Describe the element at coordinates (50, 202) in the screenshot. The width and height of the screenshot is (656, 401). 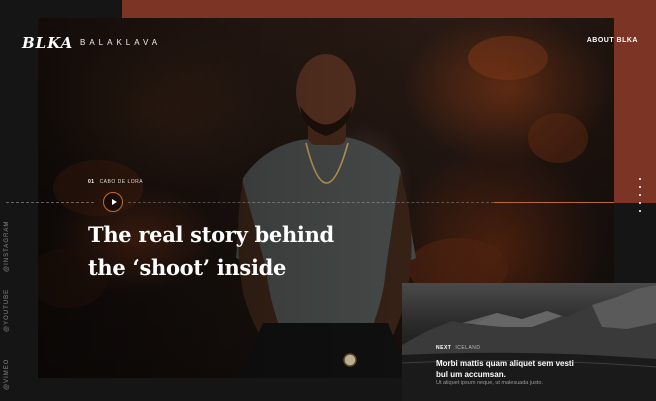
I see `divider-left` at that location.